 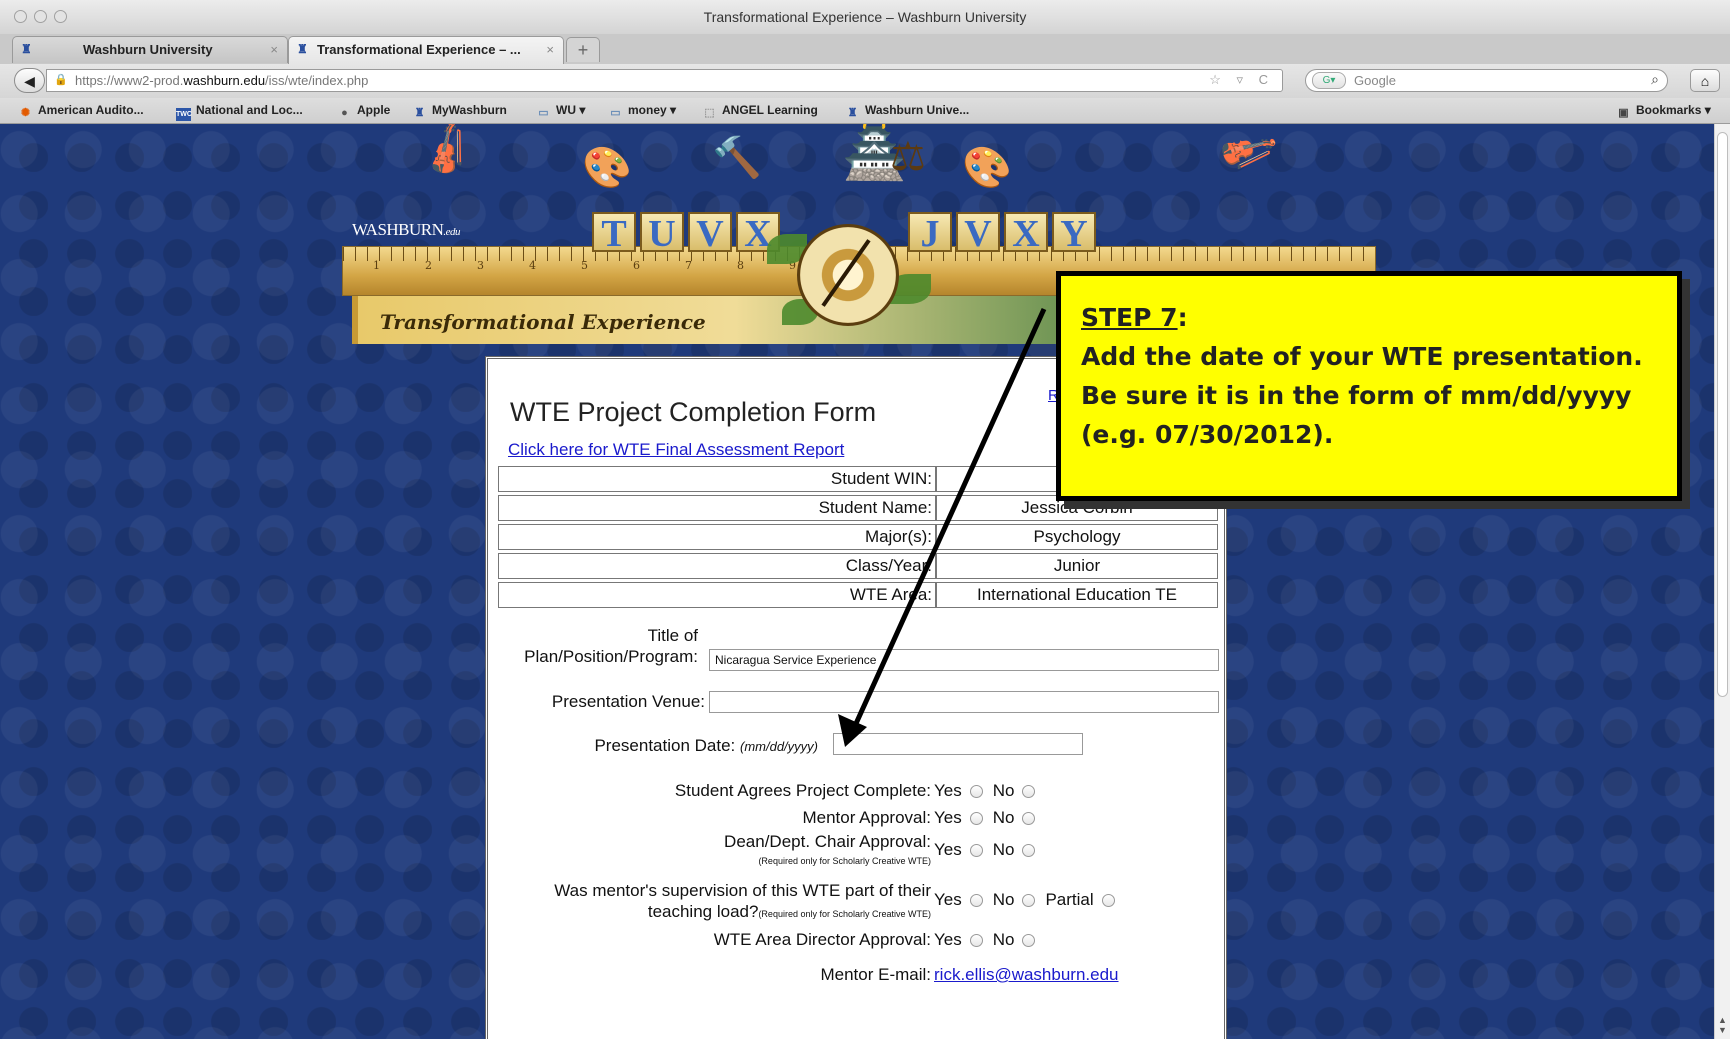 I want to click on mentor-approval-label: Mentor Approval:, so click(x=866, y=817).